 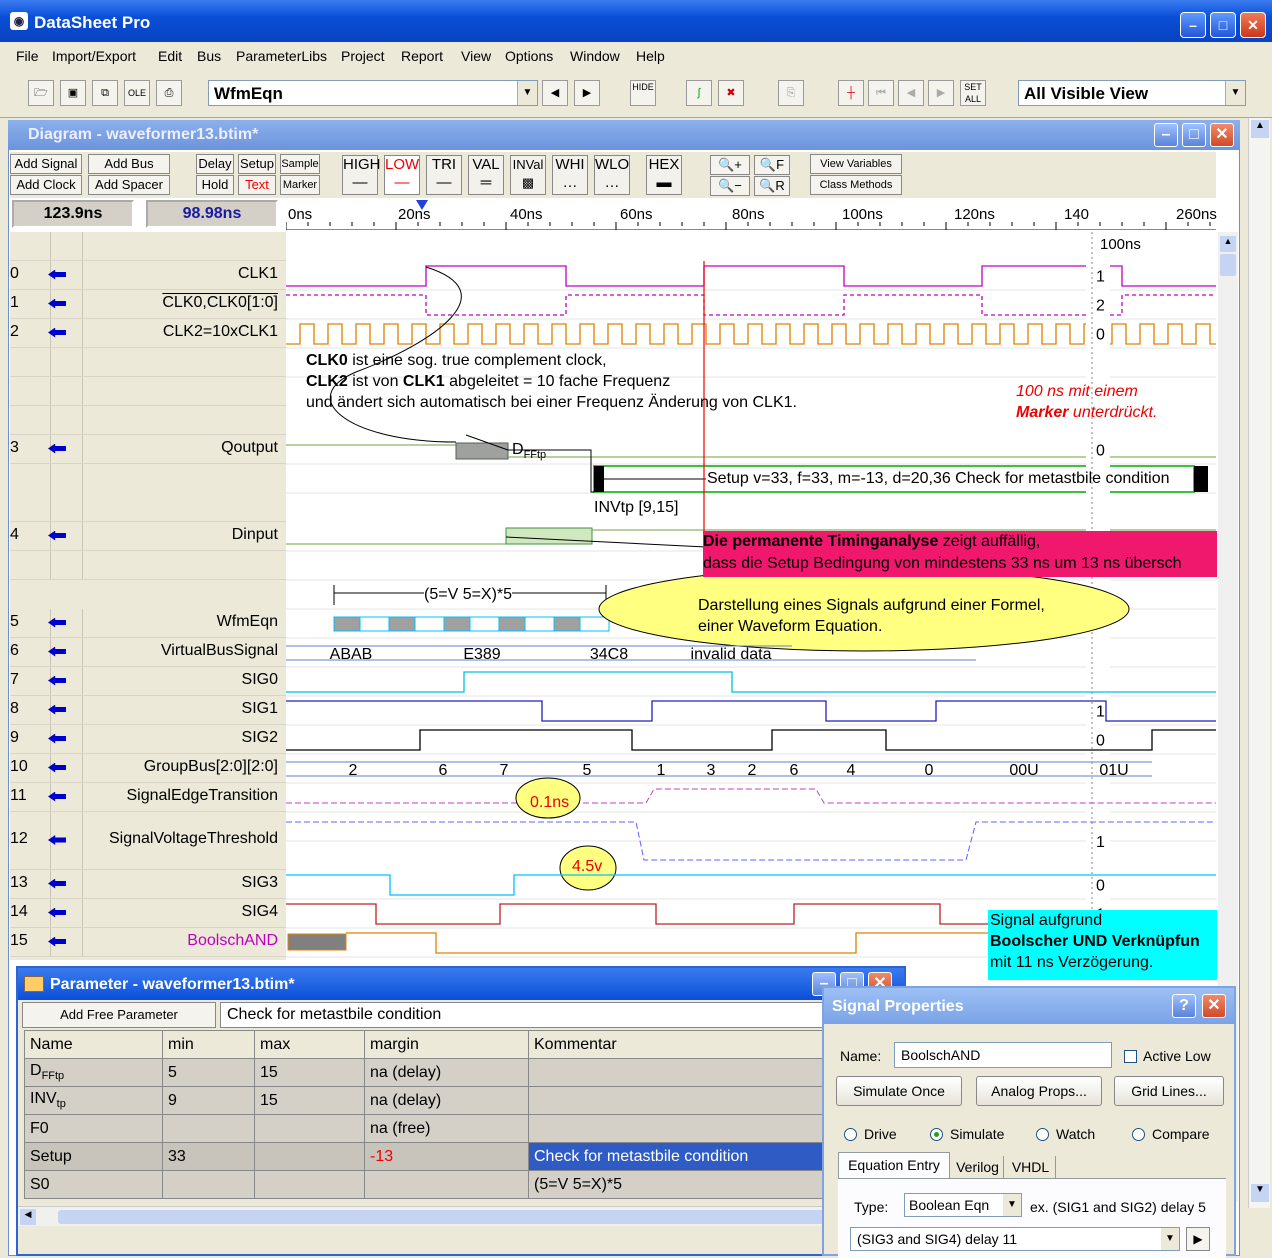 What do you see at coordinates (300, 164) in the screenshot?
I see `sample-button: Sample` at bounding box center [300, 164].